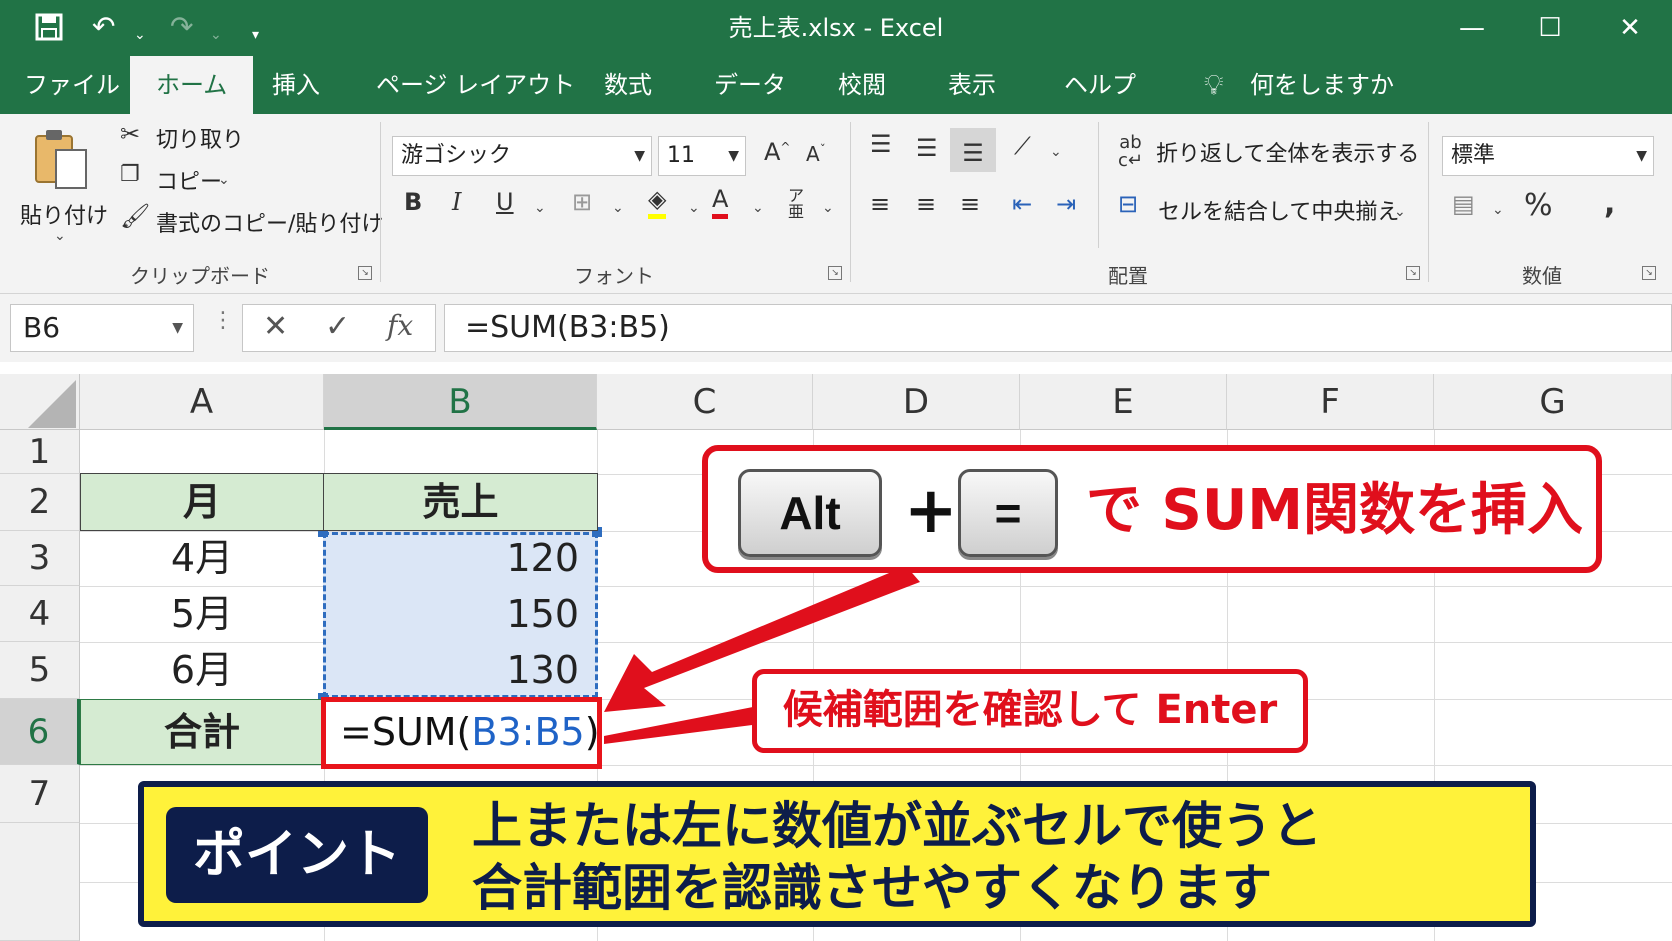 This screenshot has height=941, width=1672. What do you see at coordinates (202, 502) in the screenshot?
I see `cell-a2: 月` at bounding box center [202, 502].